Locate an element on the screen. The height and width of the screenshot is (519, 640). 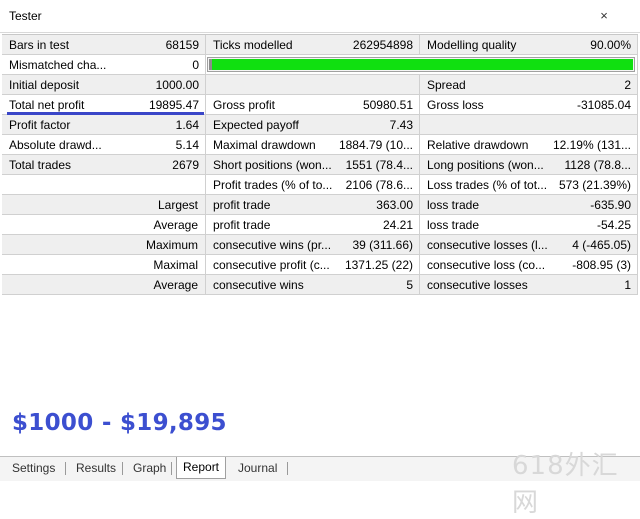
cell-value: 1000.00 is located at coordinates (177, 85).